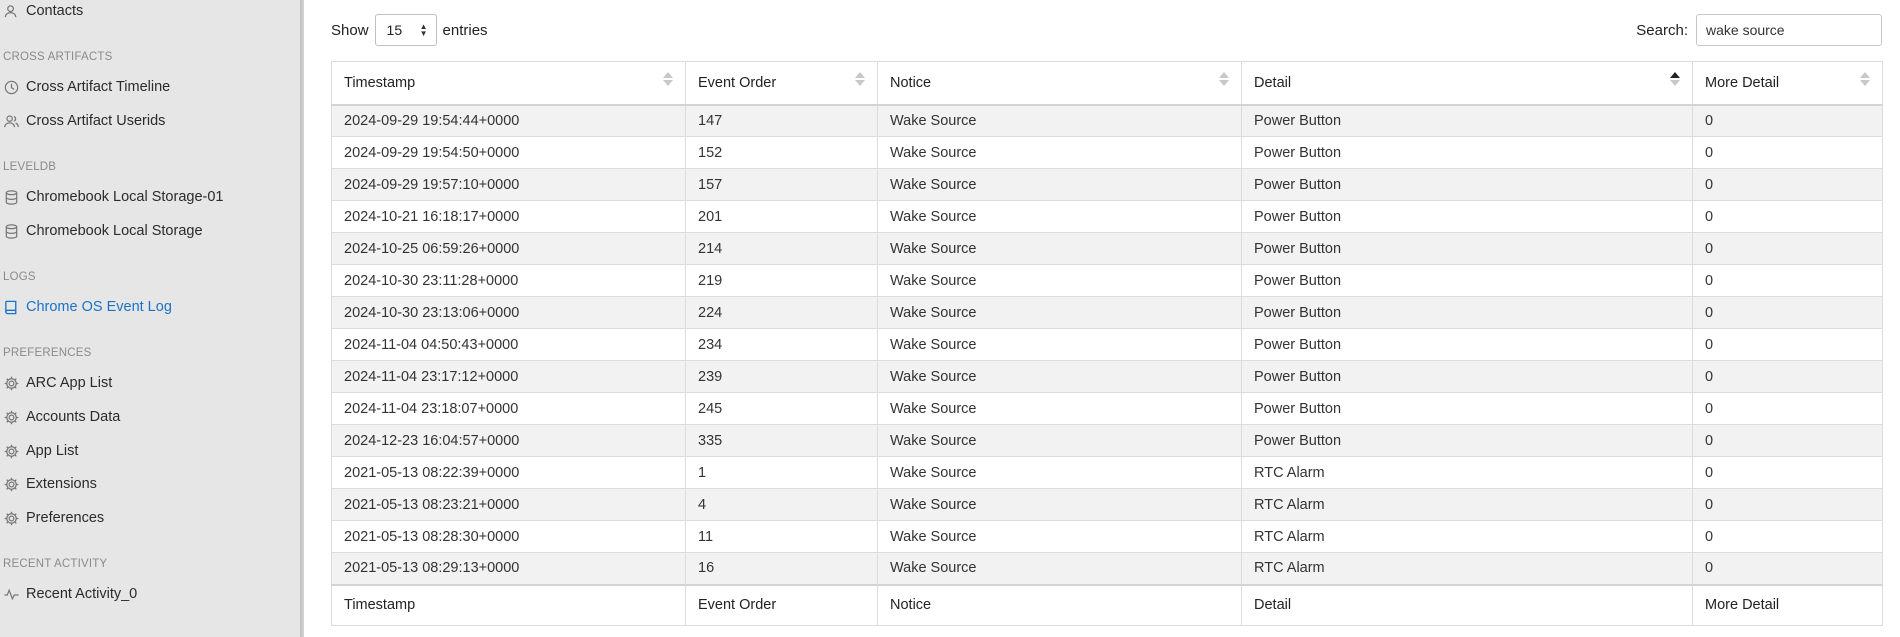  Describe the element at coordinates (102, 231) in the screenshot. I see `sidebar-item-chromebook-local-storage: Chromebook Local Storage` at that location.